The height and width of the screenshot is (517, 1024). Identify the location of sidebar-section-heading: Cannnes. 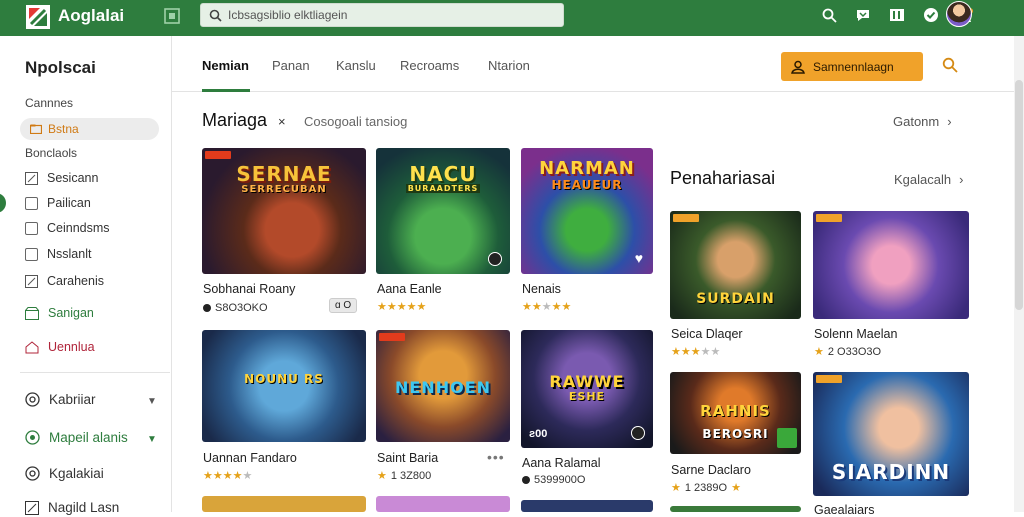
(49, 103).